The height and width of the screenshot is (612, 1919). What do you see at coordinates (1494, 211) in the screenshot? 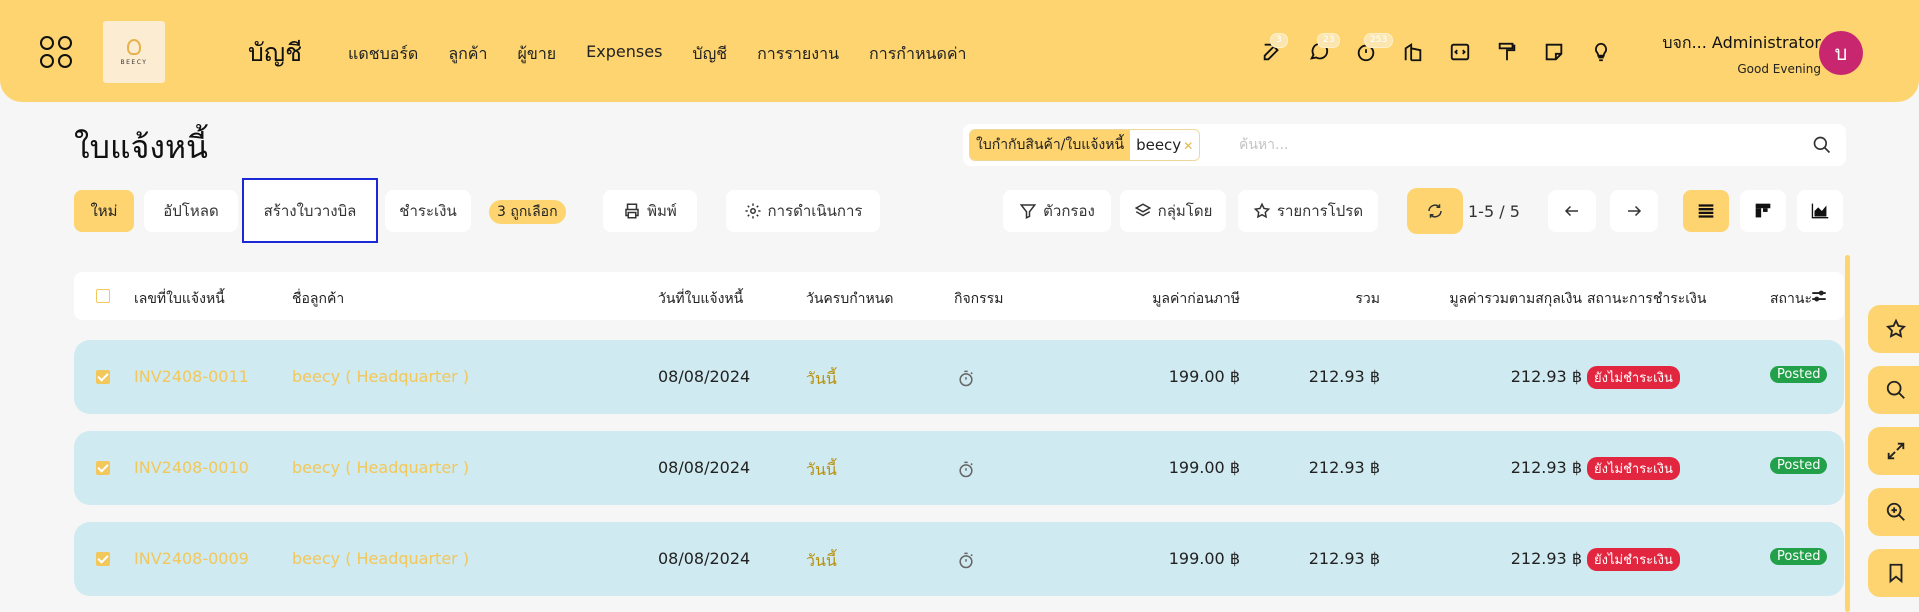
I see `pager-value: 1-5 / 5` at bounding box center [1494, 211].